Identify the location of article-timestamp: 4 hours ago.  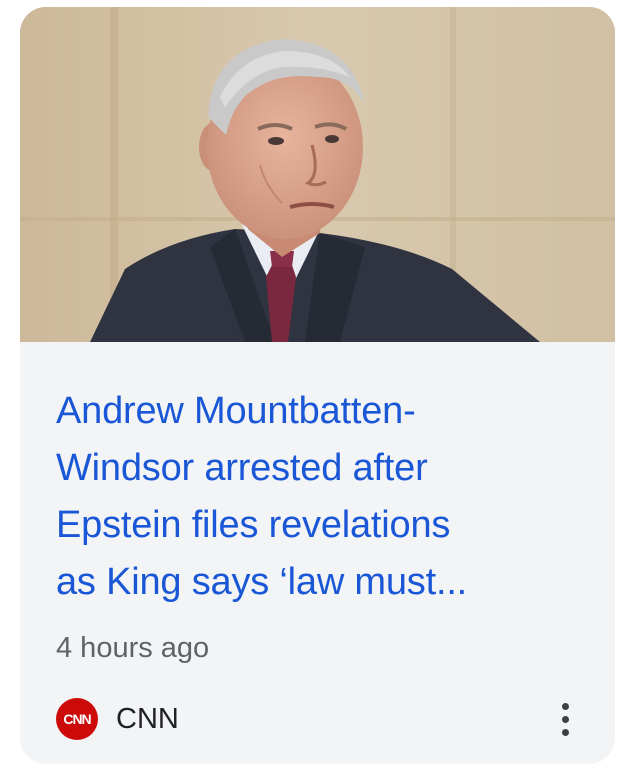
(133, 648).